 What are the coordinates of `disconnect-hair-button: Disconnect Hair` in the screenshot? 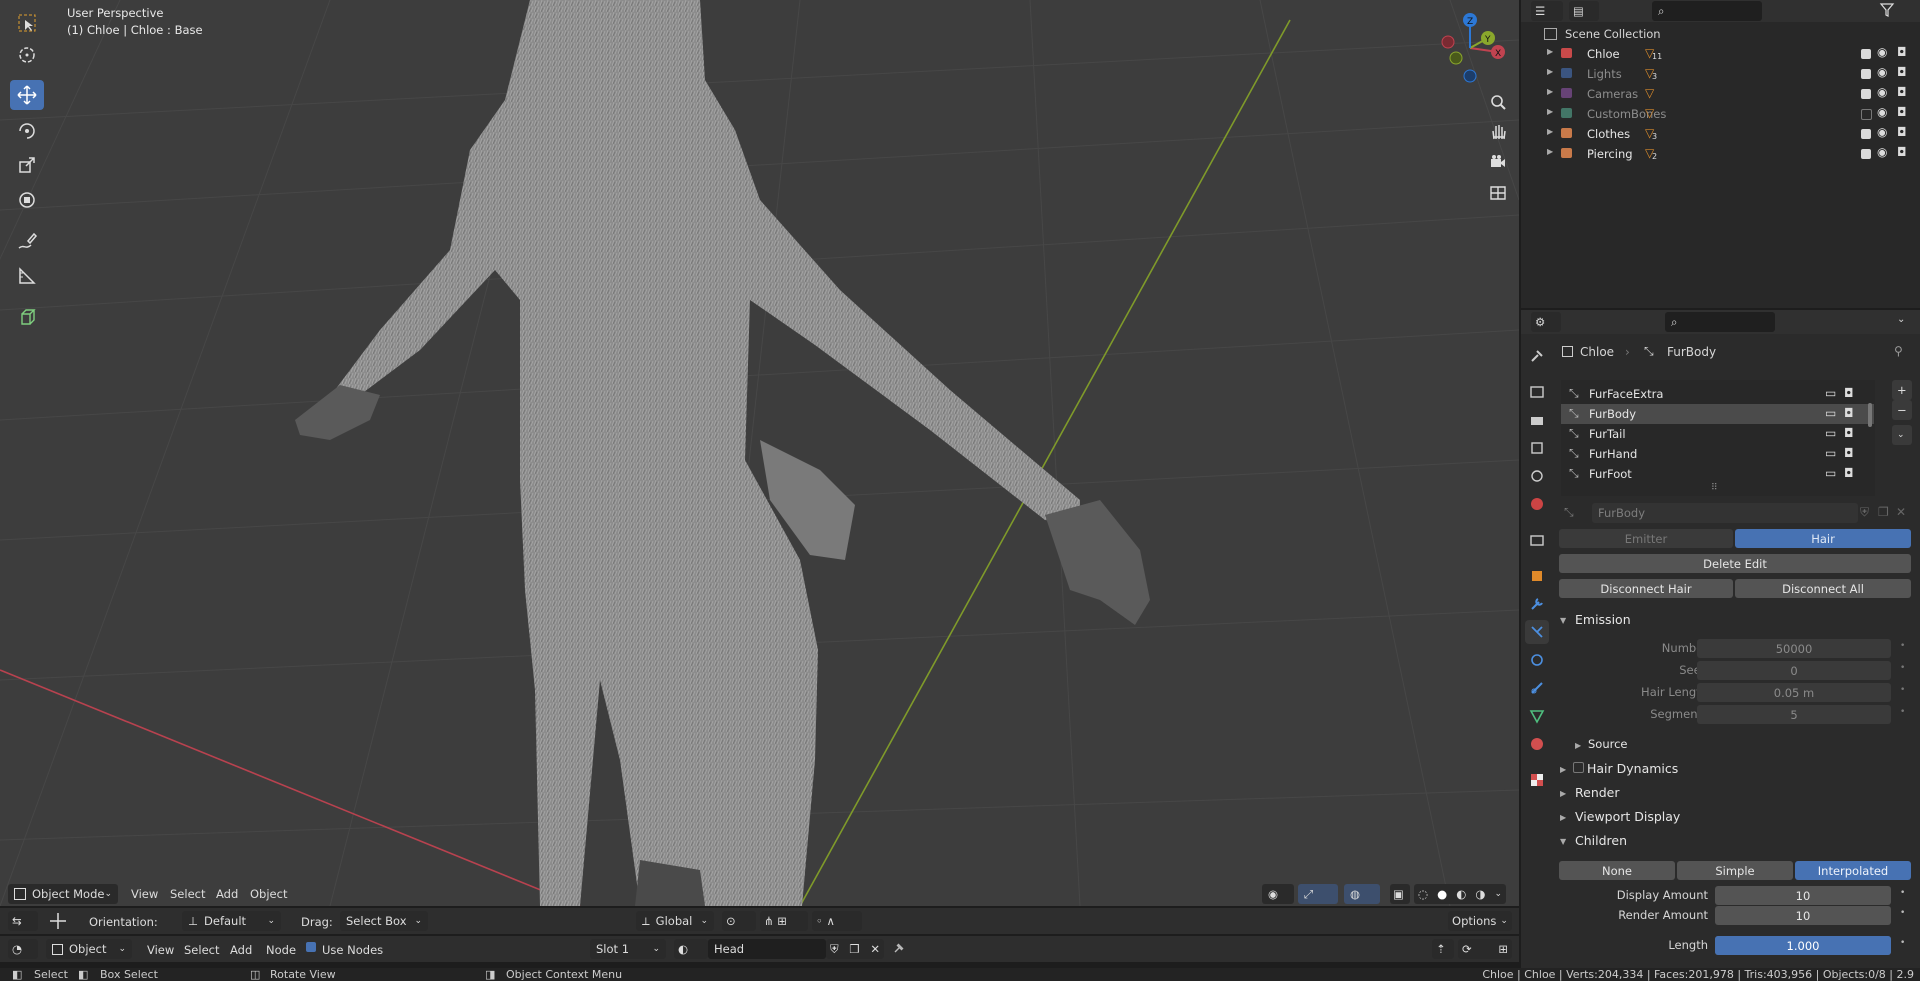 It's located at (1646, 588).